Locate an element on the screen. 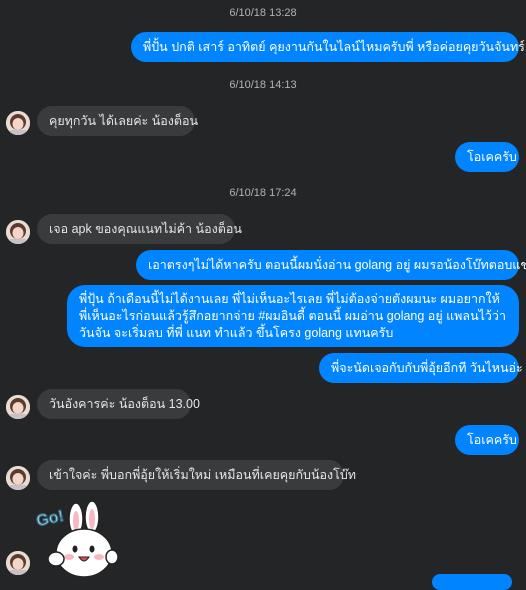  bunny-sticker-icon: Go! is located at coordinates (76, 539).